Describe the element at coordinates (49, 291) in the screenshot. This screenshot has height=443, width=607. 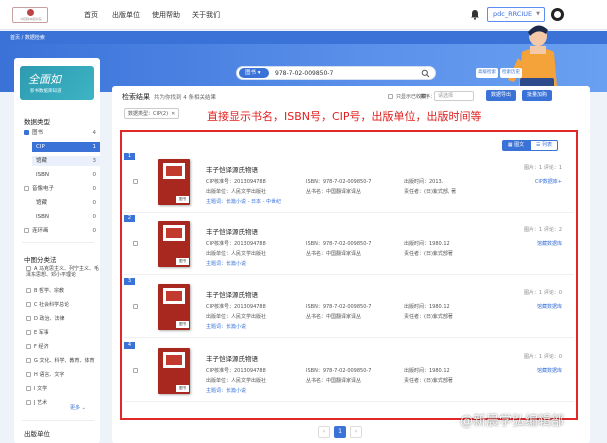
I see `class-label: B 哲学、宗教` at that location.